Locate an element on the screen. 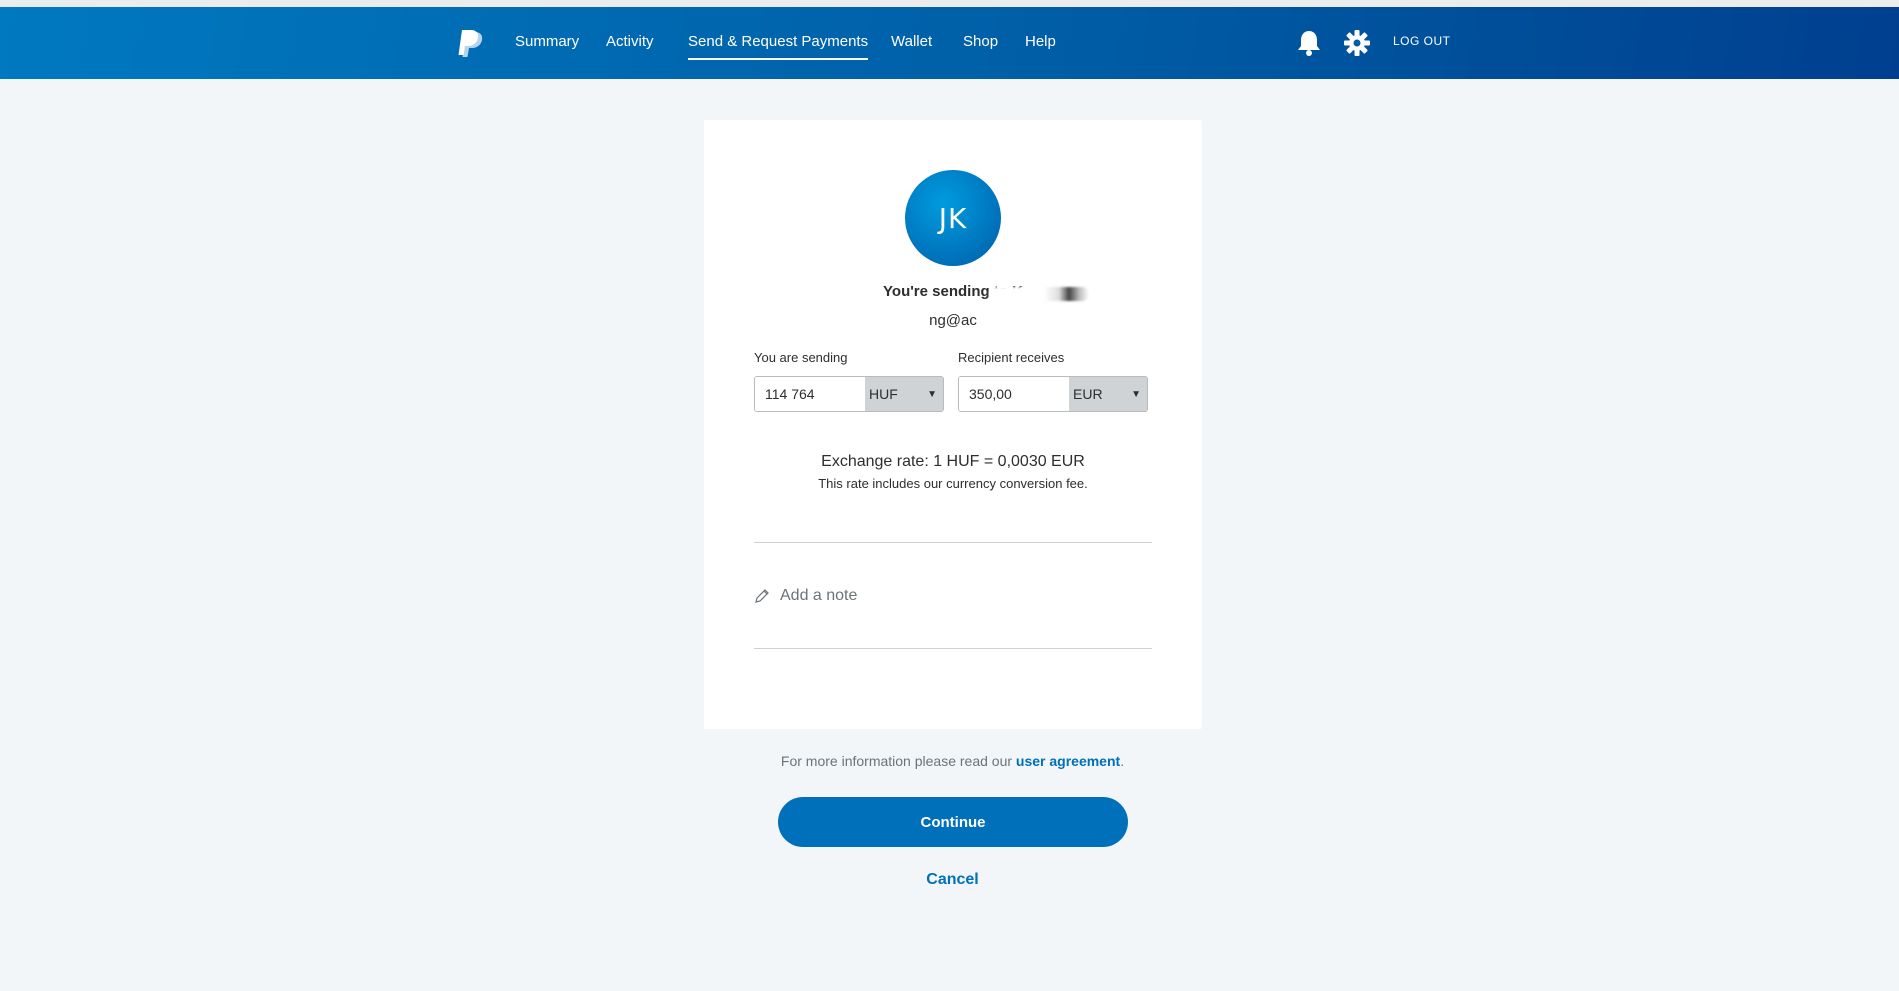  top-strip is located at coordinates (949, 3).